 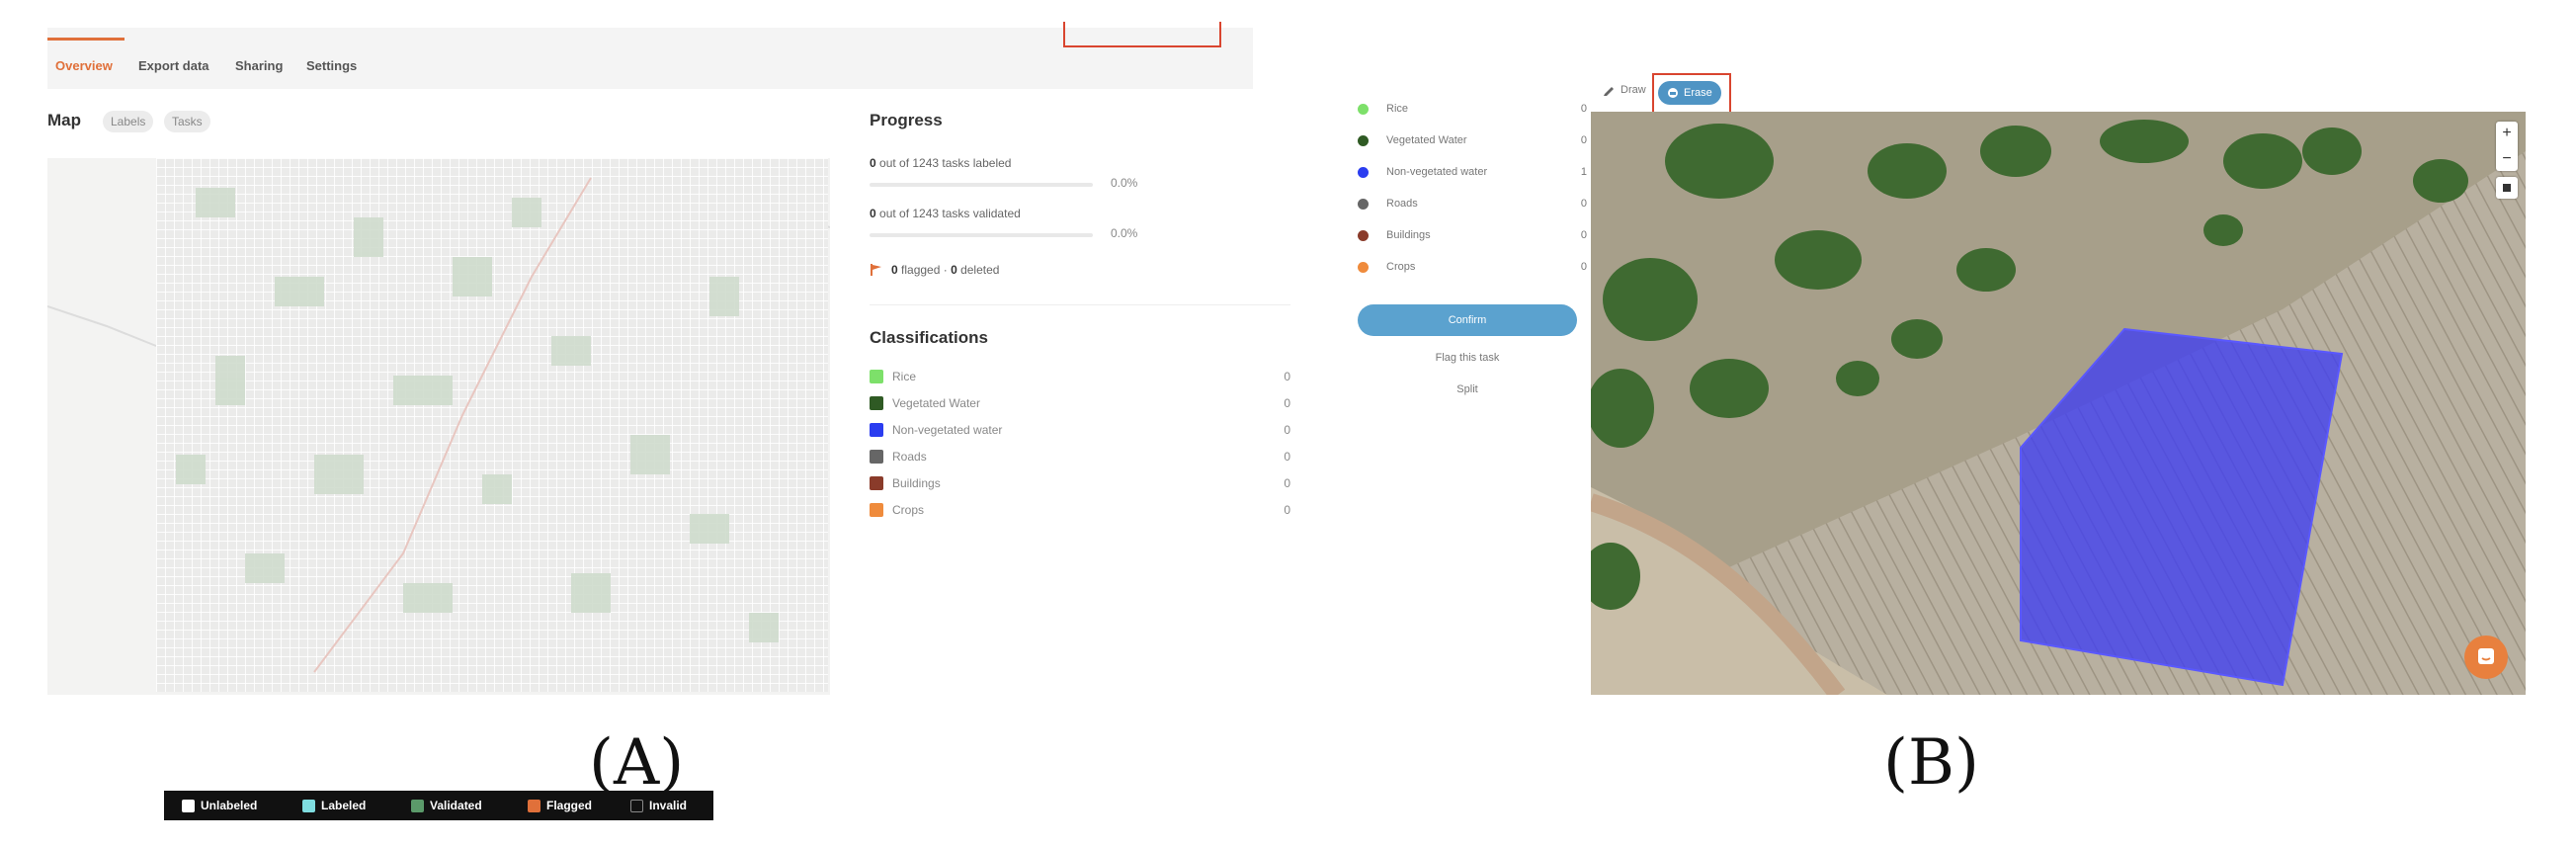 I want to click on legend-label: Flagged, so click(x=569, y=805).